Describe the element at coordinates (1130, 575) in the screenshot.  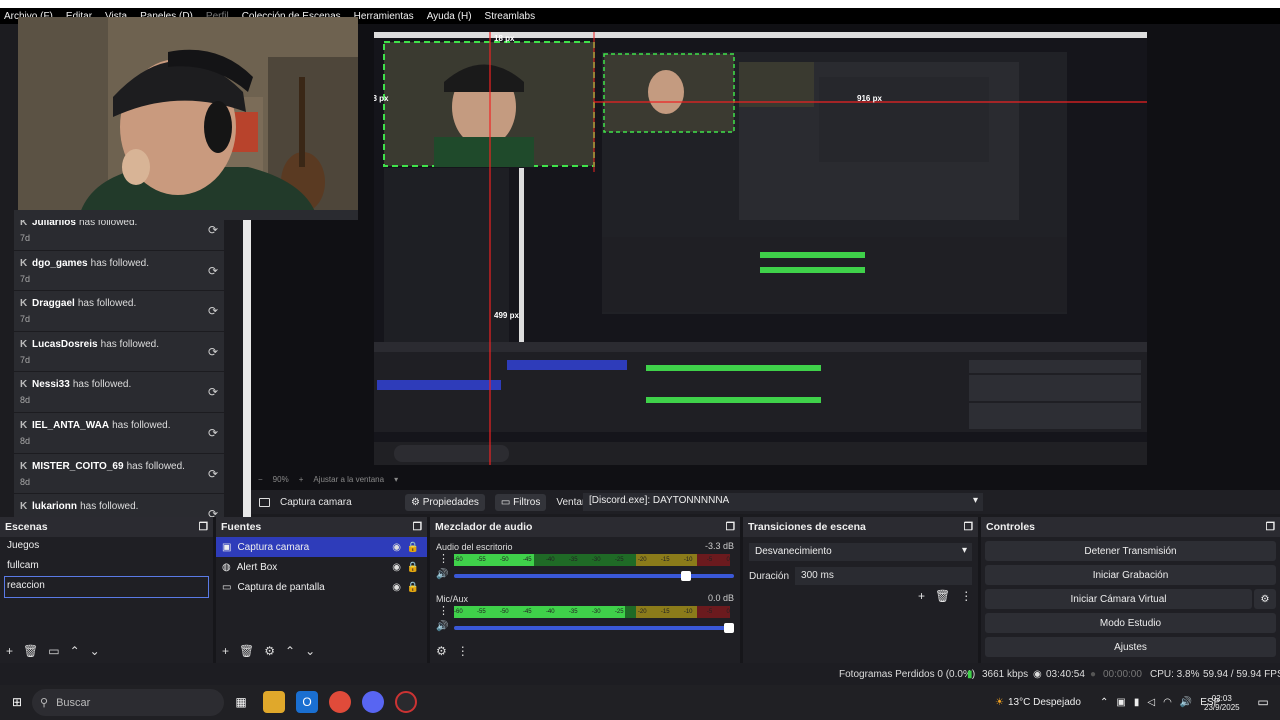
I see `start-recording-button: Iniciar Grabación` at that location.